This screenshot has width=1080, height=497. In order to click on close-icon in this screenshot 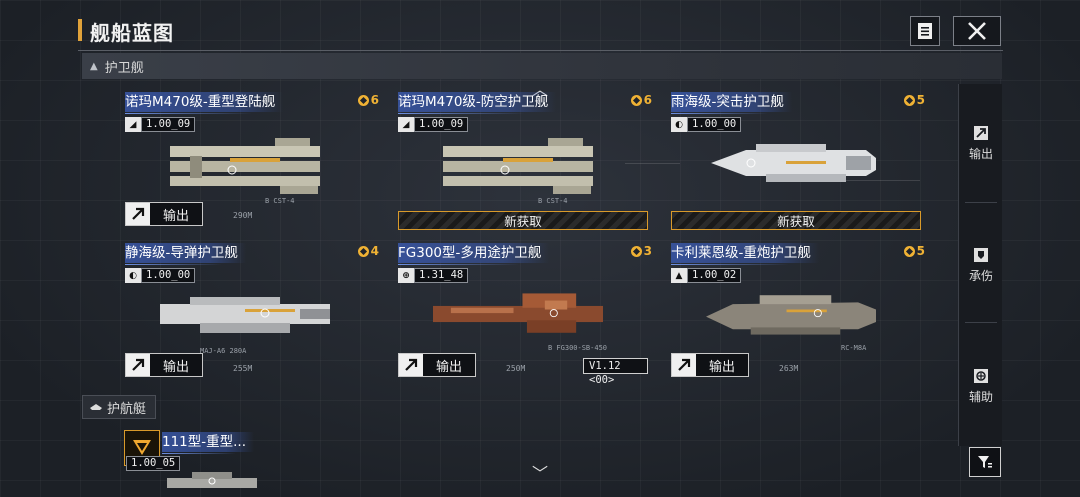, I will do `click(977, 31)`.